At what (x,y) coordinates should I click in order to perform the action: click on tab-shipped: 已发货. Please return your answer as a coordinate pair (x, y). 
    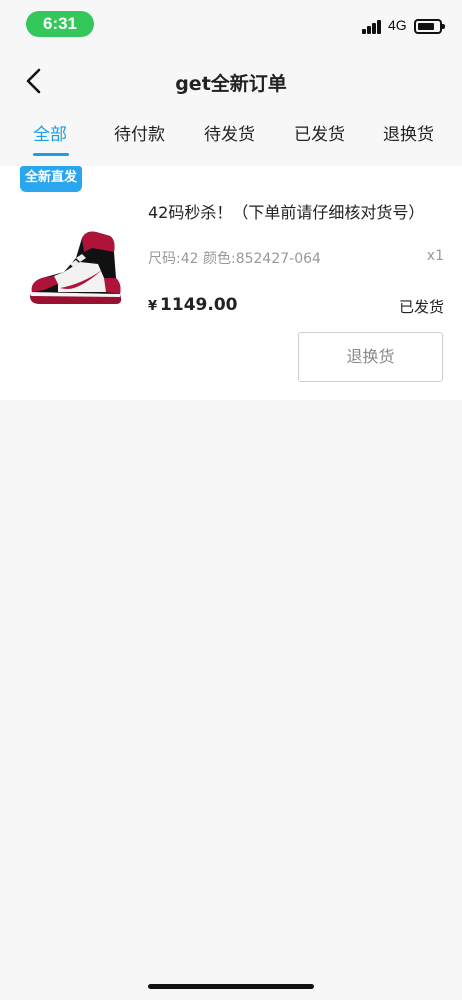
    Looking at the image, I should click on (319, 132).